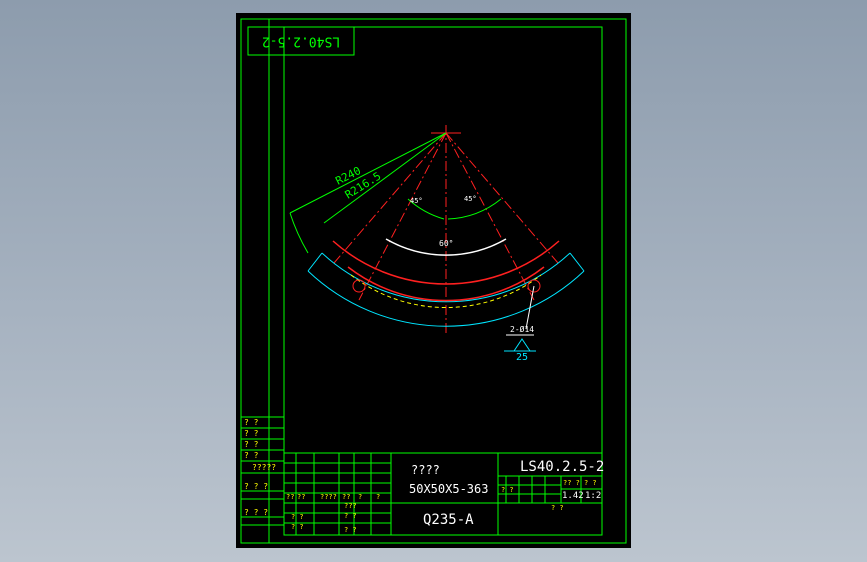 The height and width of the screenshot is (562, 867). I want to click on grid-header-6: ?, so click(378, 497).